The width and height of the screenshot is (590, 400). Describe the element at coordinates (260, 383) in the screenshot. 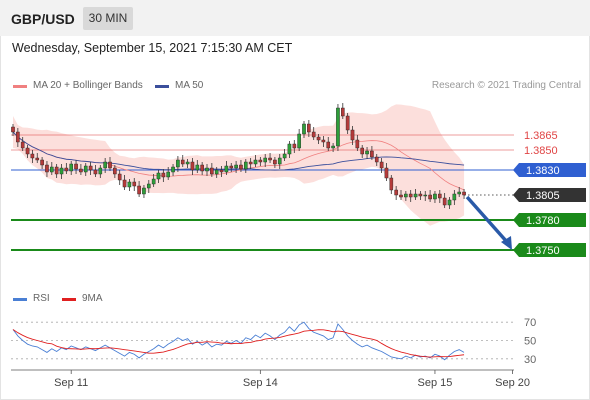

I see `x-label-Sep 14: Sep 14` at that location.